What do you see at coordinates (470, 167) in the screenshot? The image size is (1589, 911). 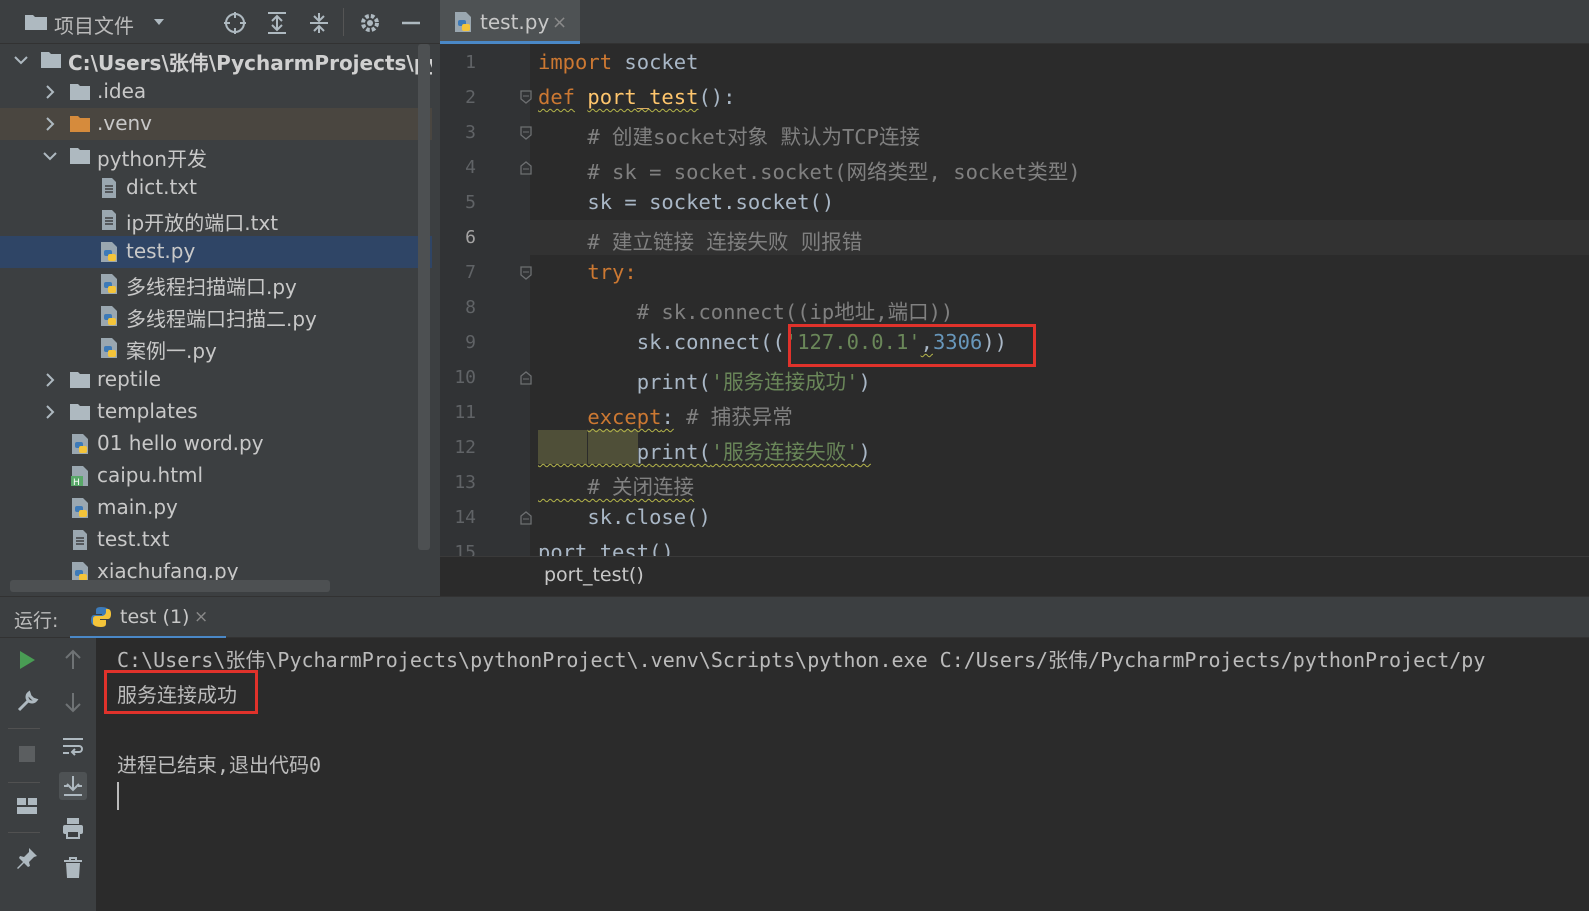 I see `line-number: 4` at bounding box center [470, 167].